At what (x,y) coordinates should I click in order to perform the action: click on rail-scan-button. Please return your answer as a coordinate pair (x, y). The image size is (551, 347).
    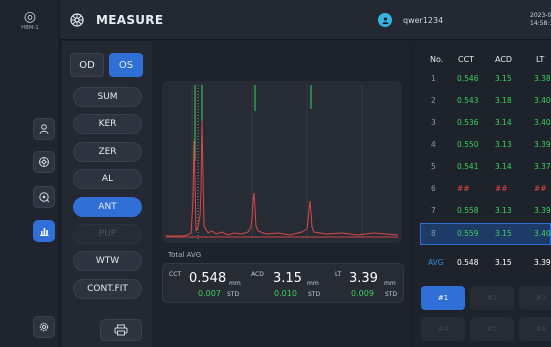
    Looking at the image, I should click on (44, 162).